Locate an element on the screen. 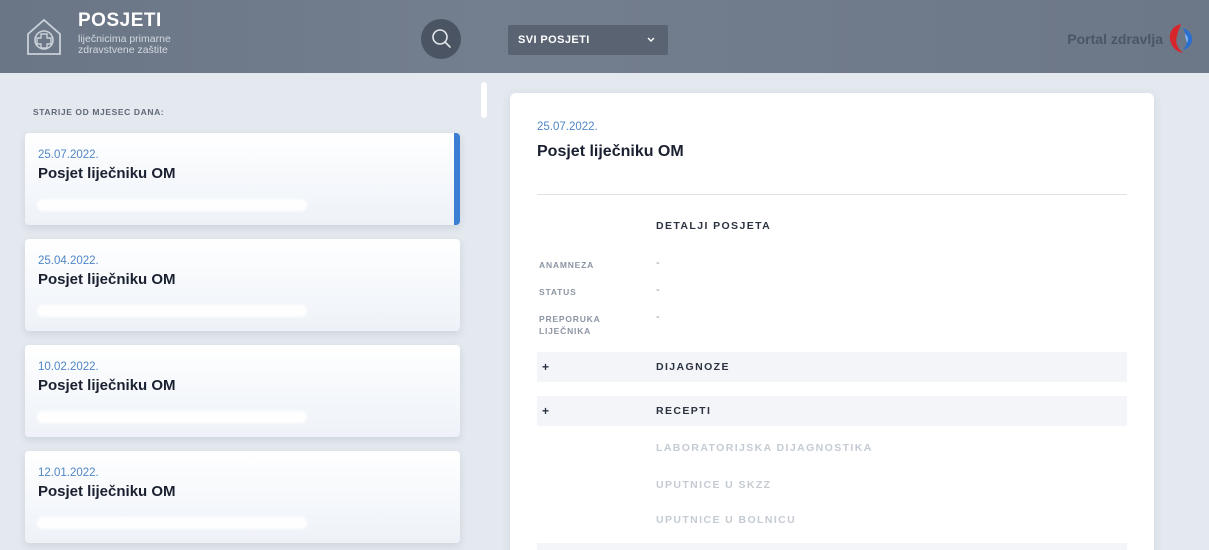  accordion-dijagnoze: + DIJAGNOZE is located at coordinates (832, 367).